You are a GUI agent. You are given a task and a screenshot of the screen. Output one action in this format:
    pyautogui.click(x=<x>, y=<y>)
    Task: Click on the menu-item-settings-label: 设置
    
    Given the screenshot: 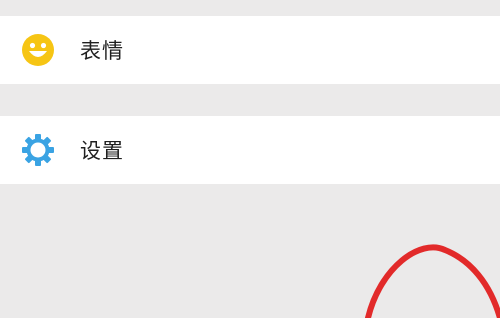 What is the action you would take?
    pyautogui.click(x=102, y=151)
    